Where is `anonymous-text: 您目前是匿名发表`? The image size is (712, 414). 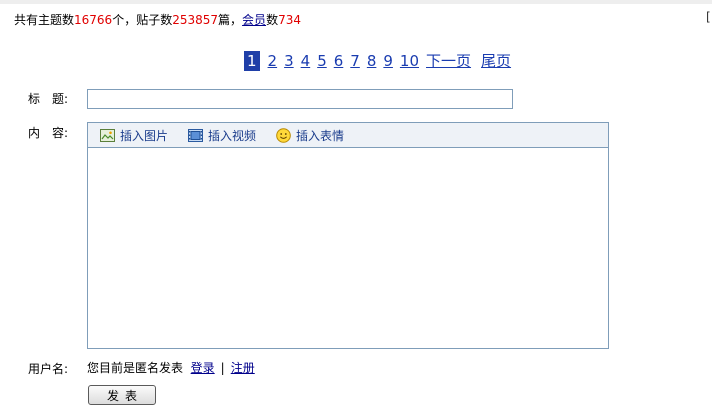 anonymous-text: 您目前是匿名发表 is located at coordinates (135, 368).